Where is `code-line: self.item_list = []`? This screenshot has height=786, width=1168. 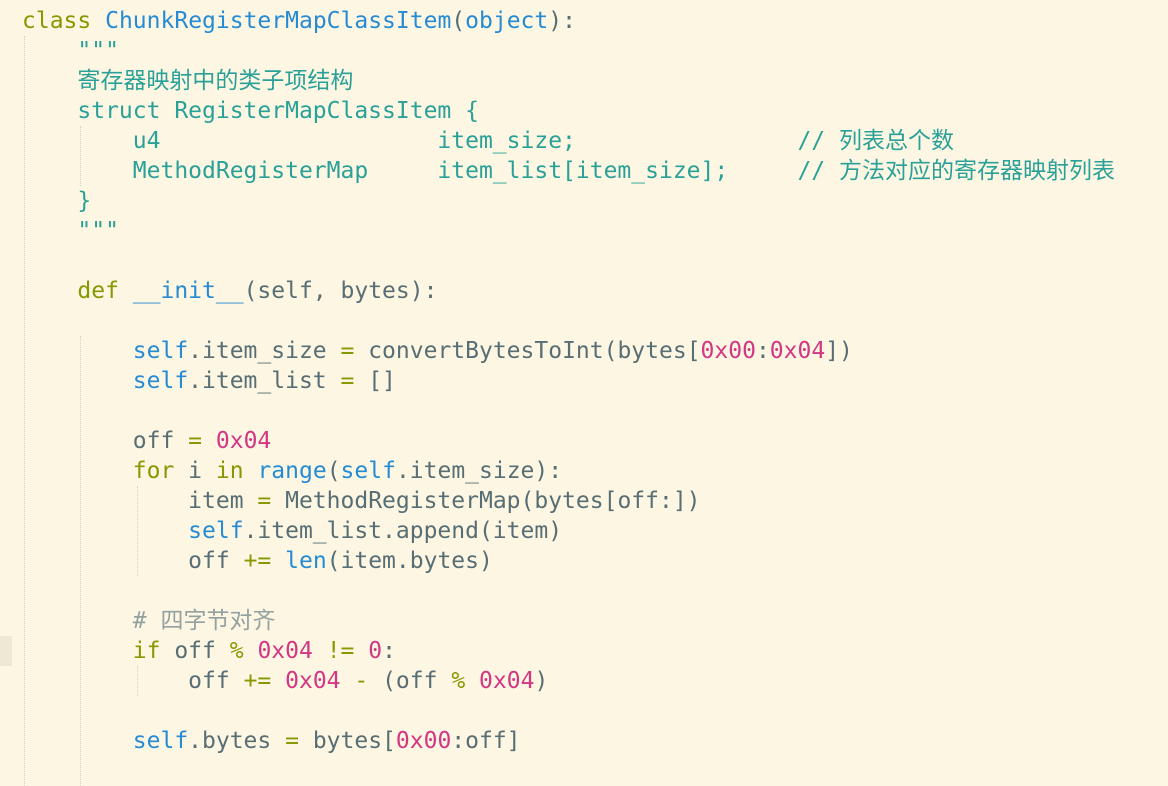 code-line: self.item_list = [] is located at coordinates (595, 381).